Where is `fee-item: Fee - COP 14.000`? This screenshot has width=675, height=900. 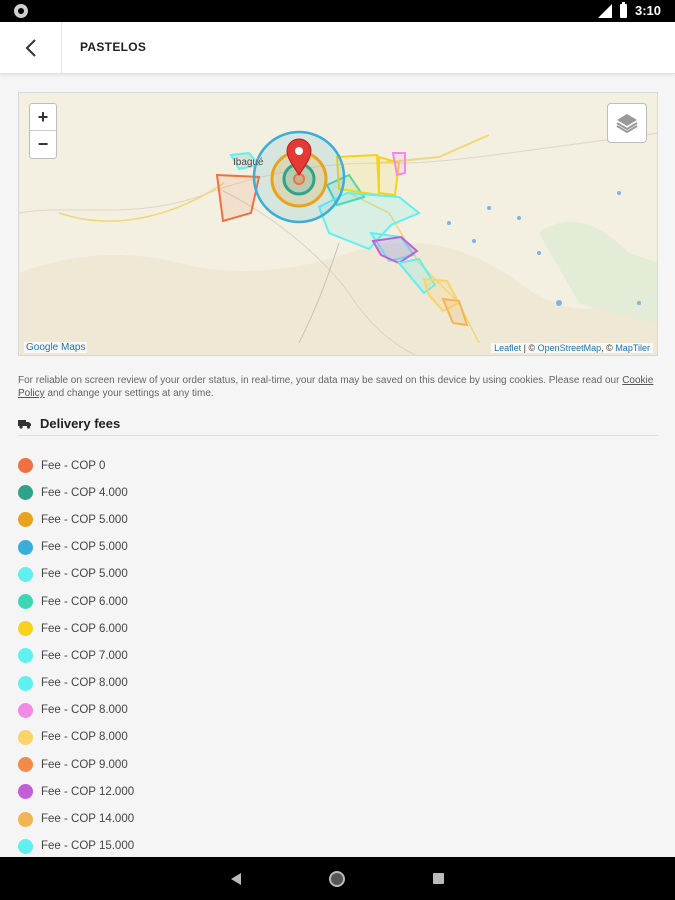 fee-item: Fee - COP 14.000 is located at coordinates (76, 818).